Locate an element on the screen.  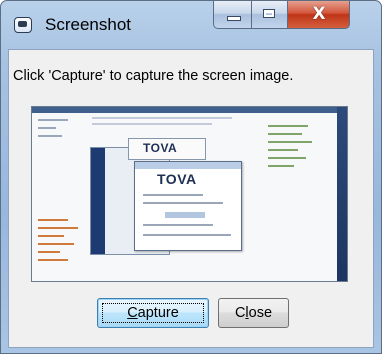
screenshot-app-icon is located at coordinates (23, 25).